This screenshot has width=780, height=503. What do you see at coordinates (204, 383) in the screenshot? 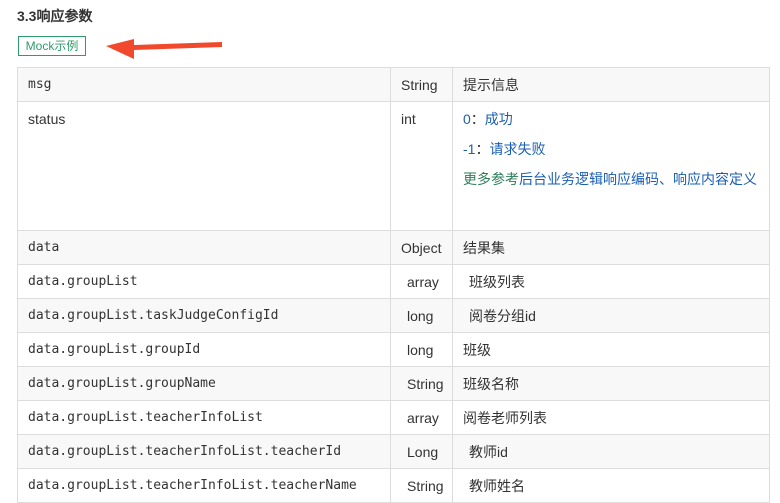
I see `param-name: data.groupList.groupName` at bounding box center [204, 383].